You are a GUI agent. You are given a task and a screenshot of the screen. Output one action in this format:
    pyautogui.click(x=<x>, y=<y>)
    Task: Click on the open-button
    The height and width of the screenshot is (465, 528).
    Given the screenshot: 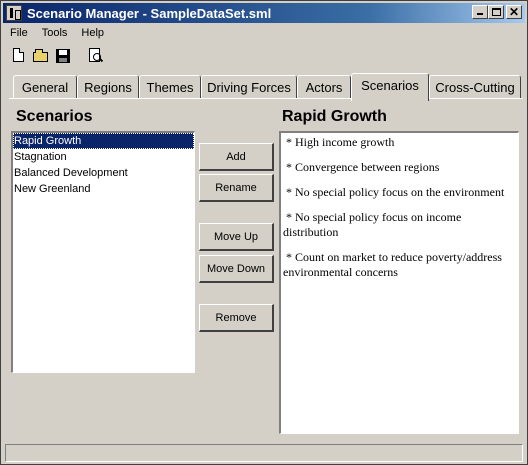 What is the action you would take?
    pyautogui.click(x=41, y=56)
    